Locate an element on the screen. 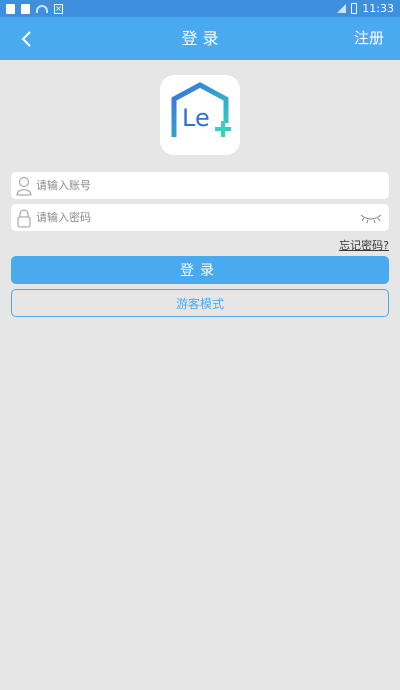 Image resolution: width=400 pixels, height=690 pixels. password-field is located at coordinates (200, 217).